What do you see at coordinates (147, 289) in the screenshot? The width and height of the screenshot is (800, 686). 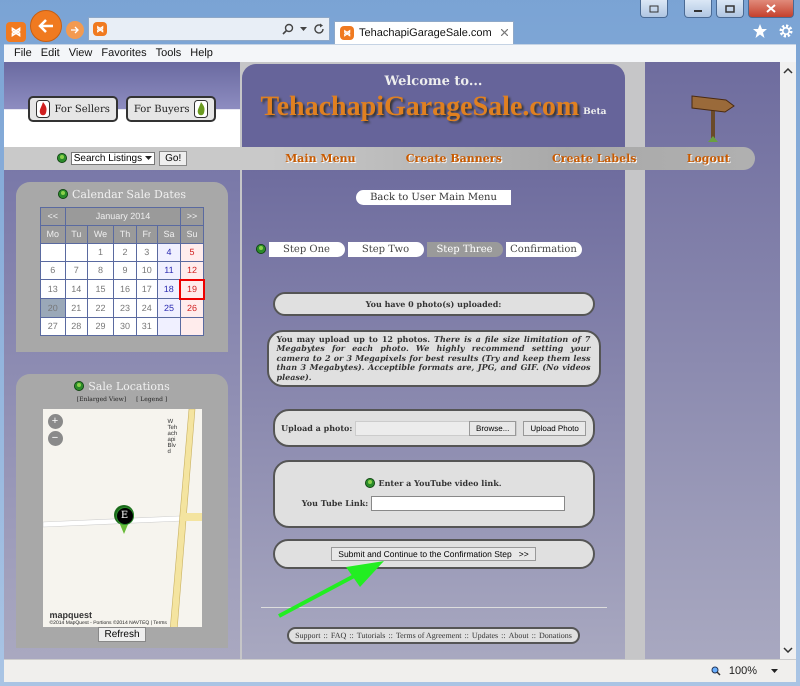 I see `calendar-day: 17` at bounding box center [147, 289].